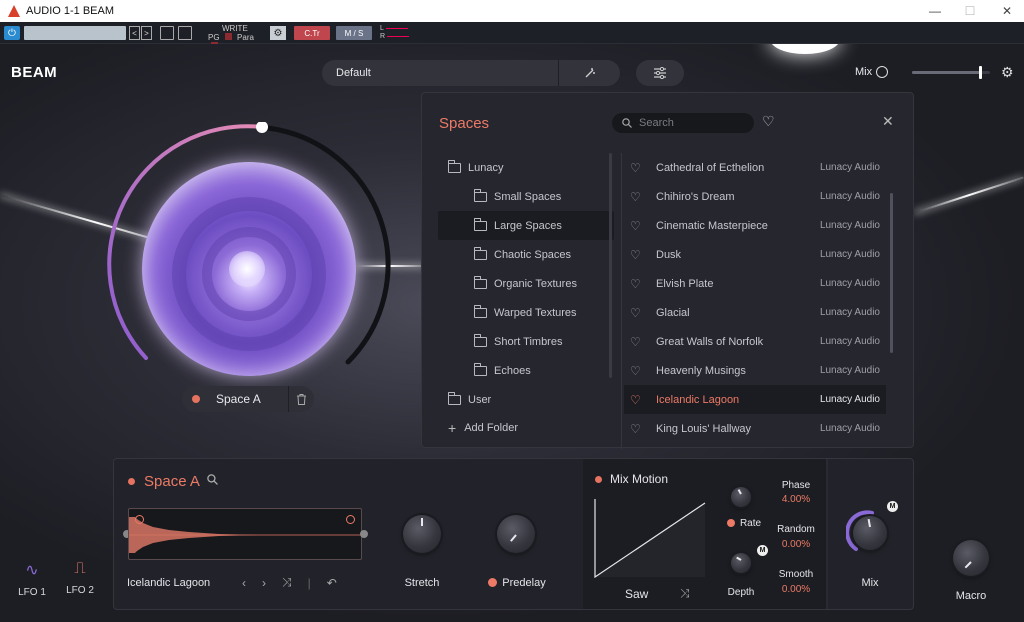 The height and width of the screenshot is (622, 1024). I want to click on space-preset-item: ♡ King Louis' Hallway Lunacy Audio, so click(755, 428).